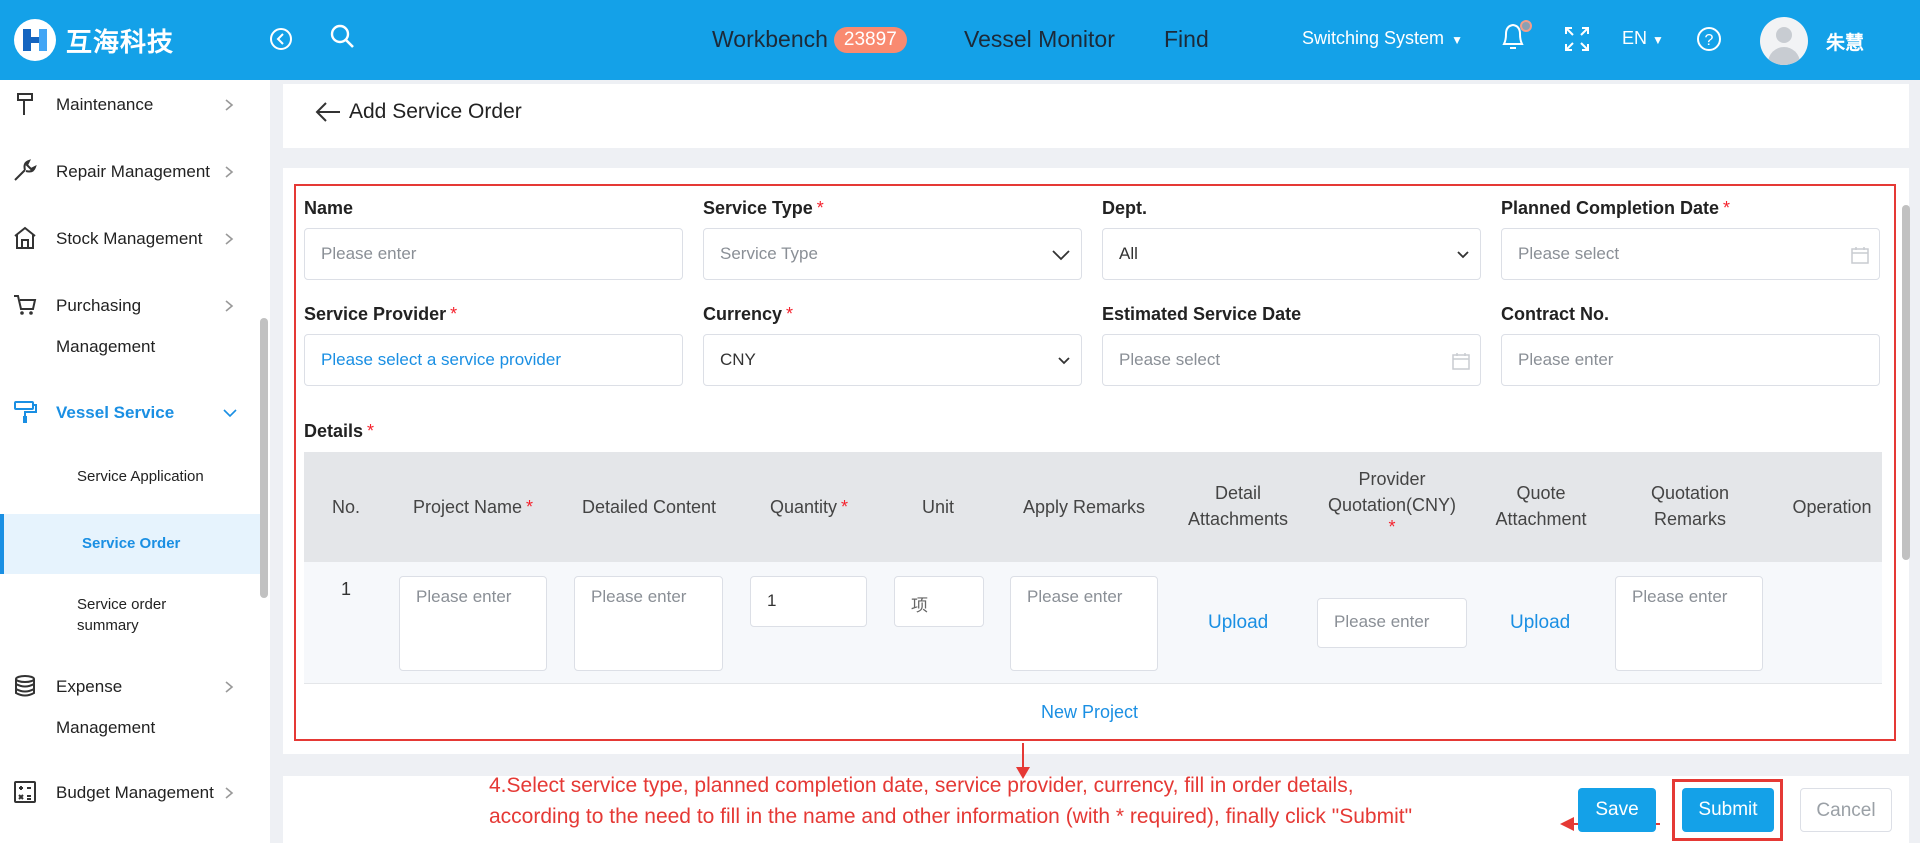  Describe the element at coordinates (1555, 314) in the screenshot. I see `contract-no-label: Contract No.` at that location.